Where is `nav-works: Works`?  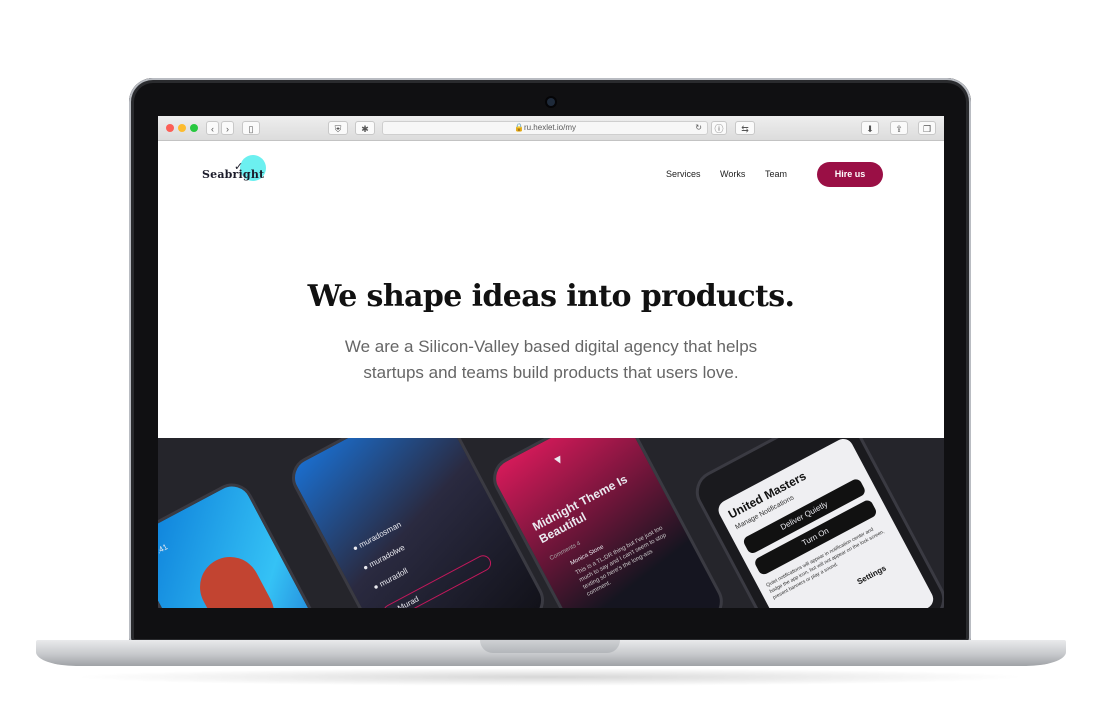 nav-works: Works is located at coordinates (732, 174).